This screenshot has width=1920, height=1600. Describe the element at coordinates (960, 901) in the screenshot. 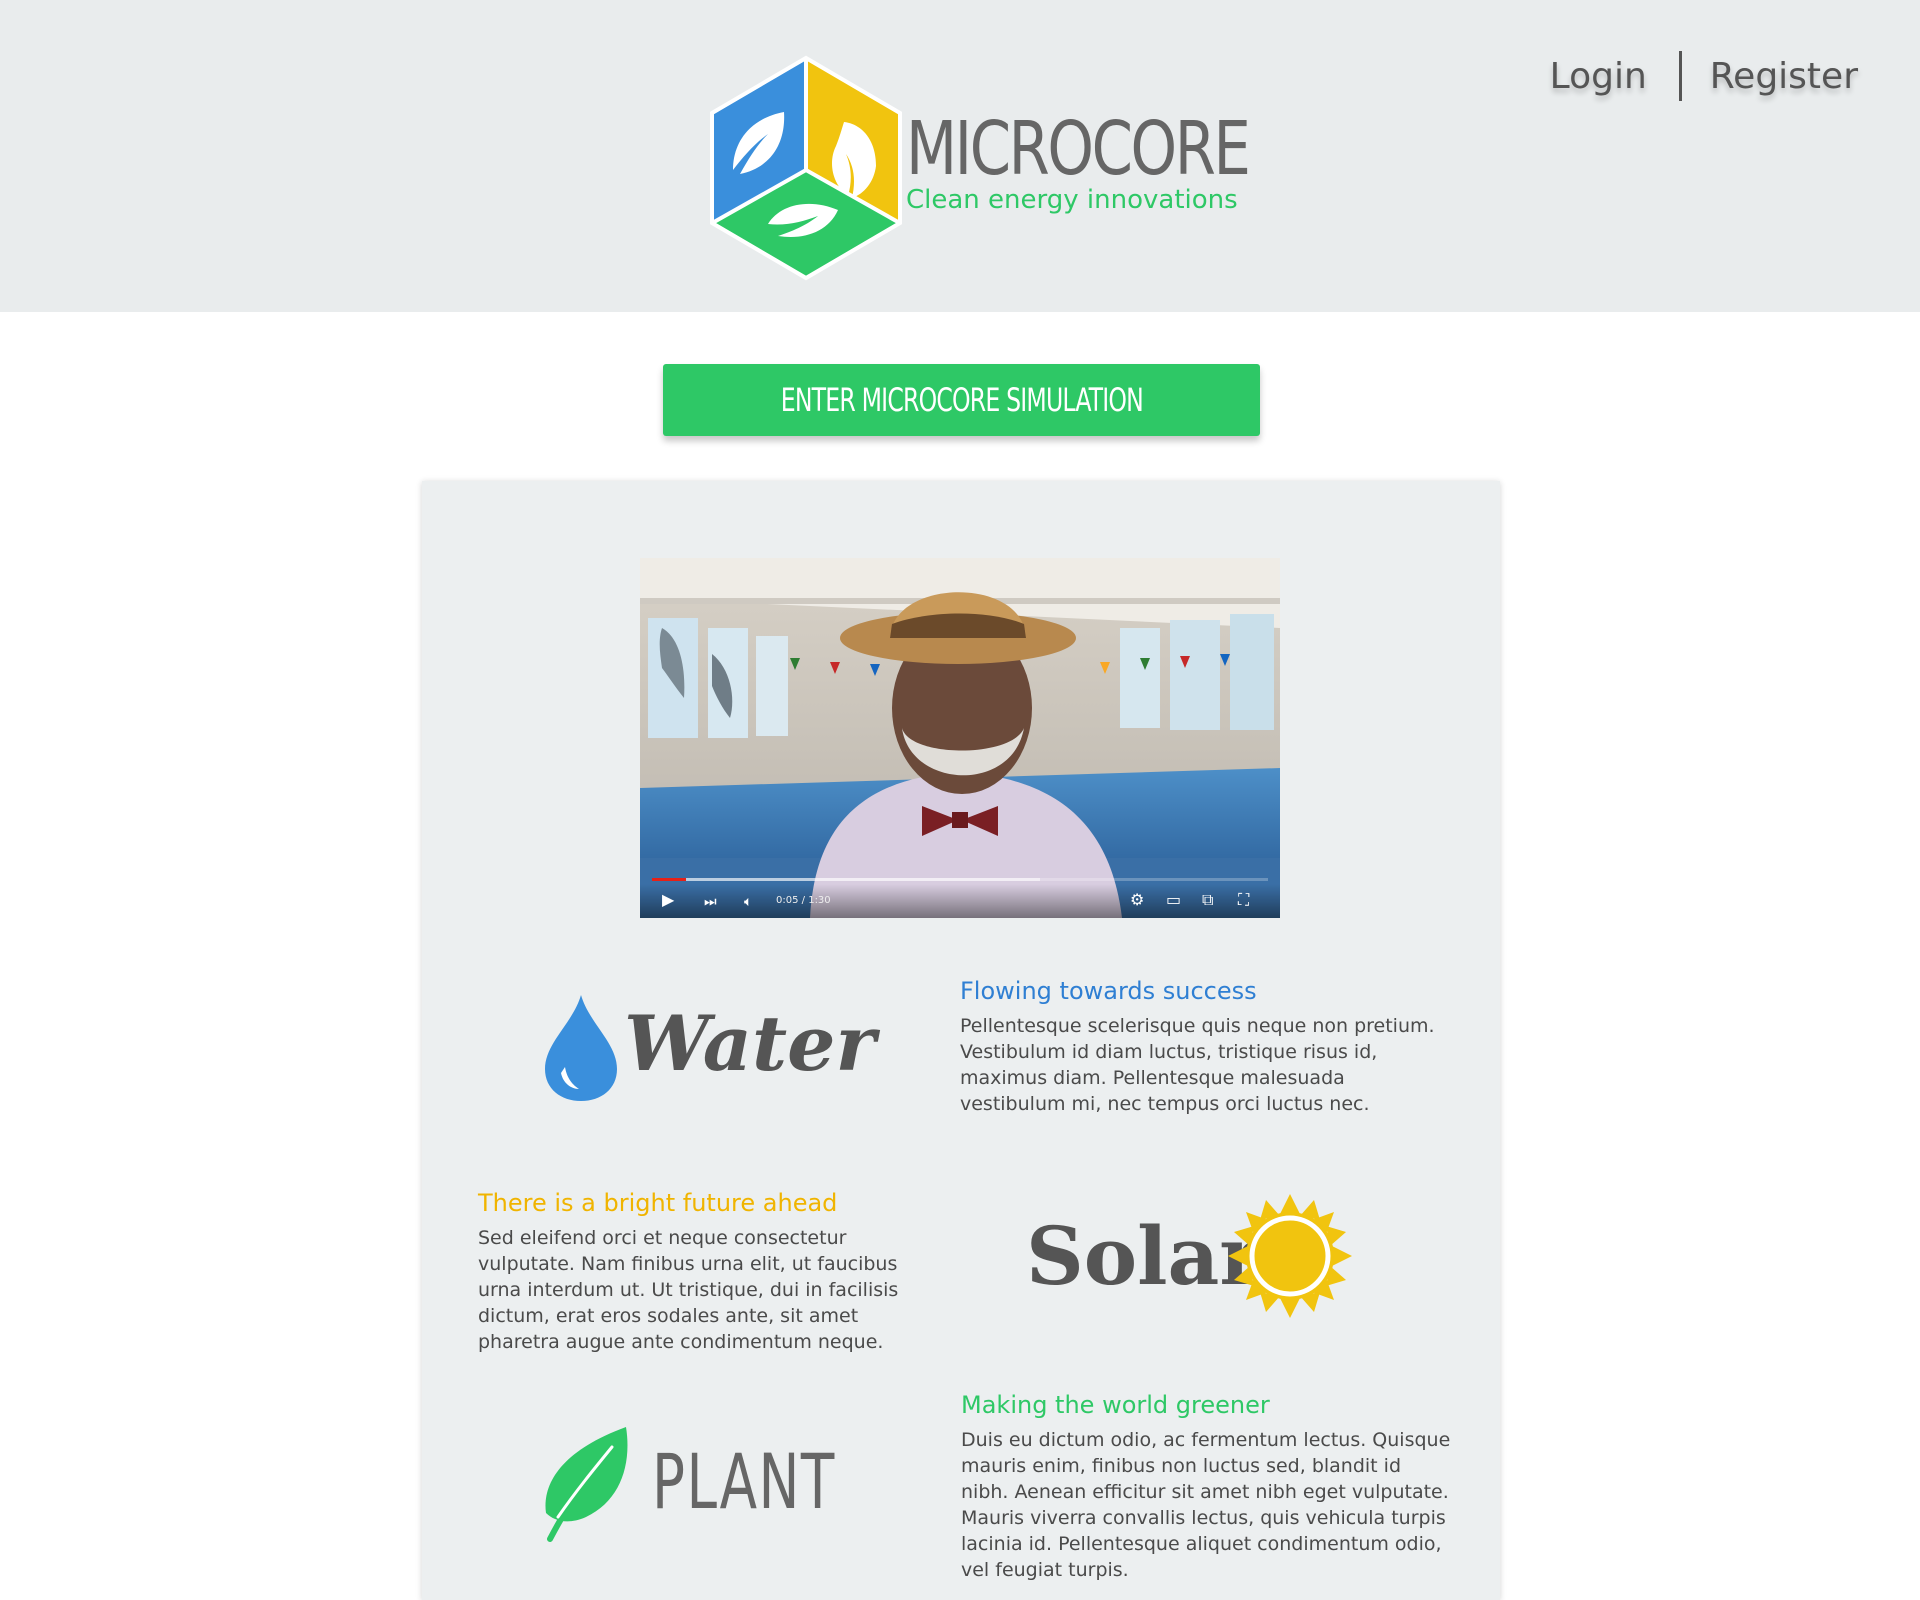

I see `video-controls: ▶ ⏭ 🔈︎ 0:05 / 1:30 ⚙ ▭ ⧉ ⛶` at that location.